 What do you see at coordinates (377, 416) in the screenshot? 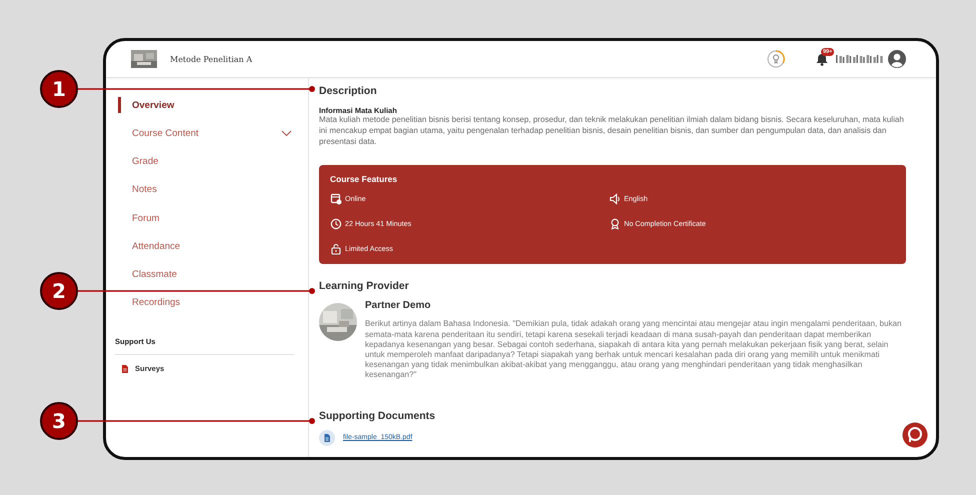
I see `section-heading: Supporting Documents` at bounding box center [377, 416].